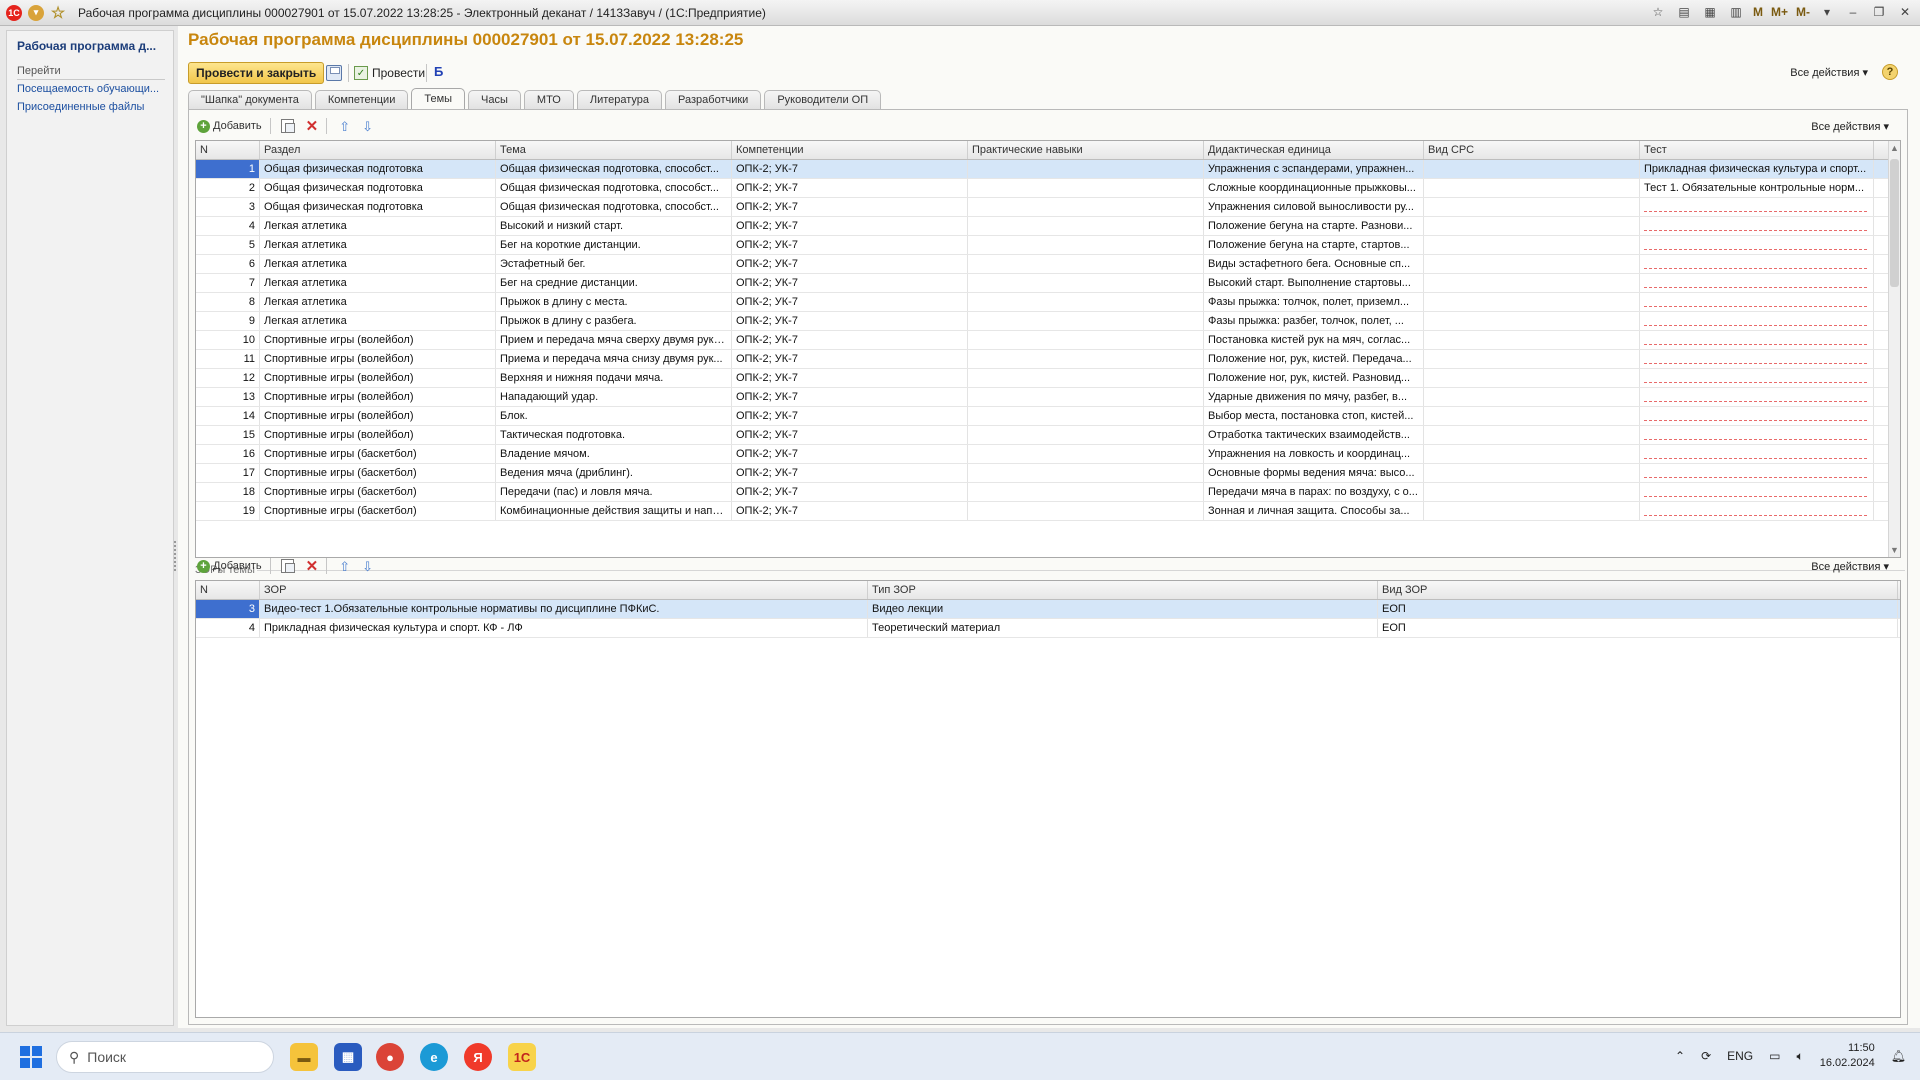 The width and height of the screenshot is (1920, 1080). Describe the element at coordinates (228, 264) in the screenshot. I see `cell-col-n: 6` at that location.